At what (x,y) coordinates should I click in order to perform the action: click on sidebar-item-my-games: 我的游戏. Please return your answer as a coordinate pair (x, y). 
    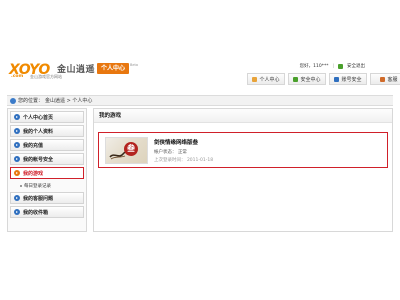
    Looking at the image, I should click on (47, 173).